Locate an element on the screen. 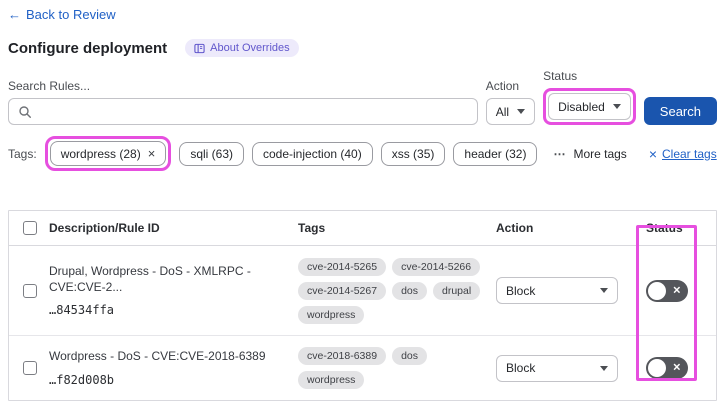 This screenshot has height=406, width=725. about-overrides-badge: About Overrides is located at coordinates (242, 48).